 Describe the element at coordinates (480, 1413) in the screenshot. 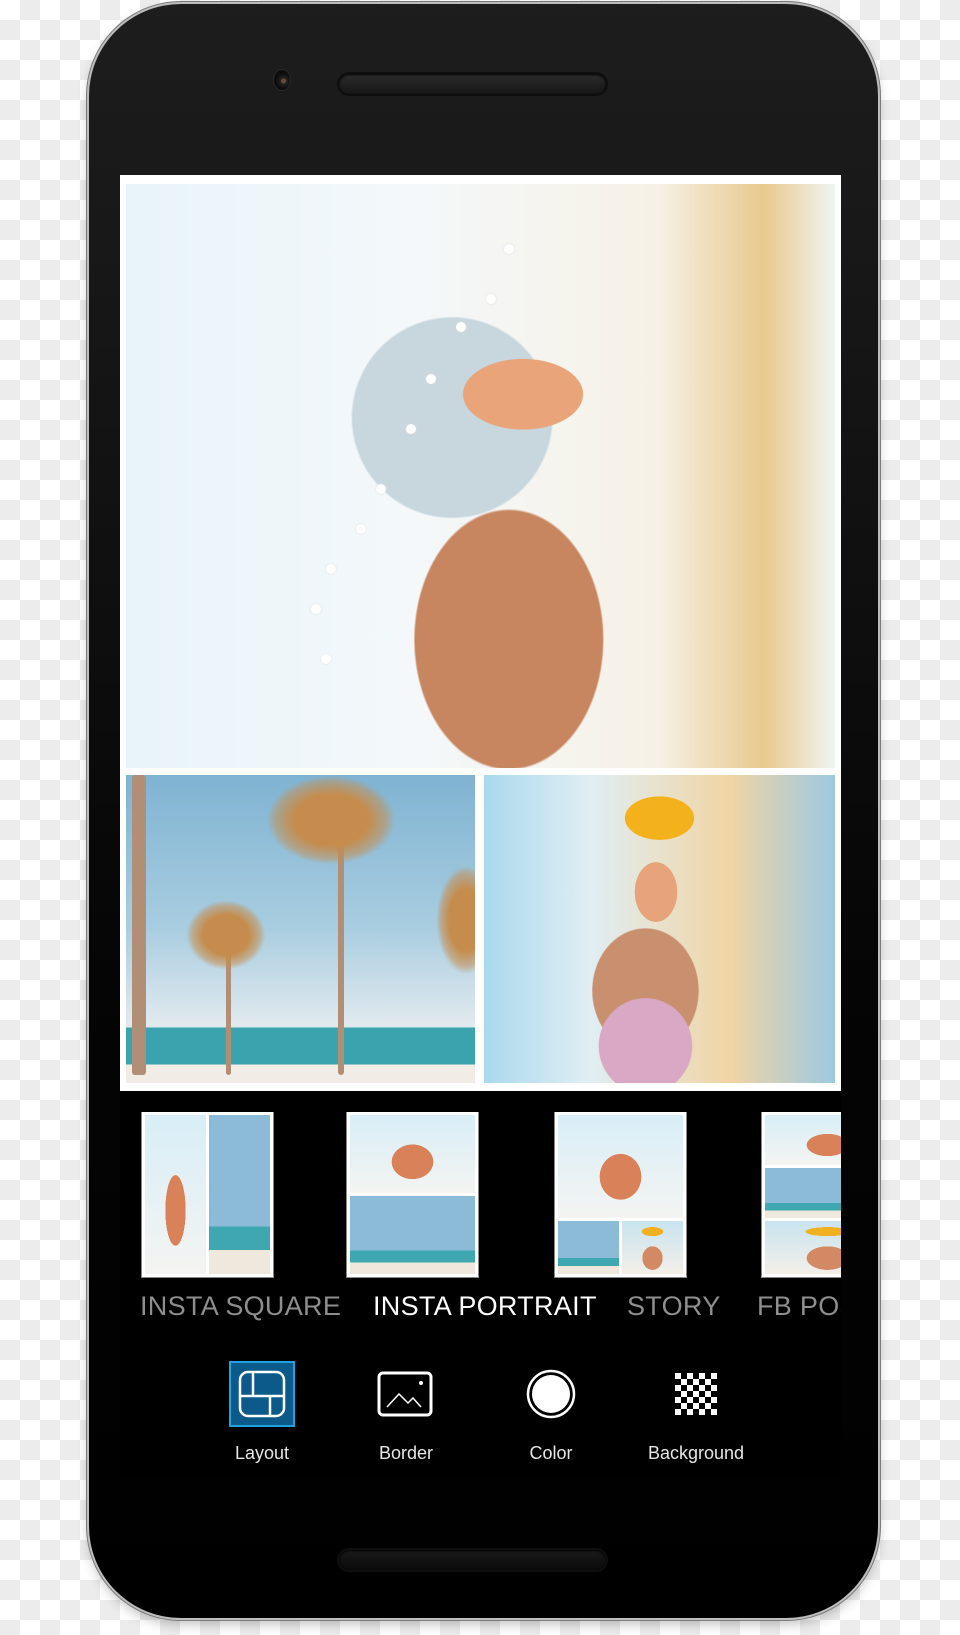

I see `bottom-toolbar: Layout Border Color Background` at that location.